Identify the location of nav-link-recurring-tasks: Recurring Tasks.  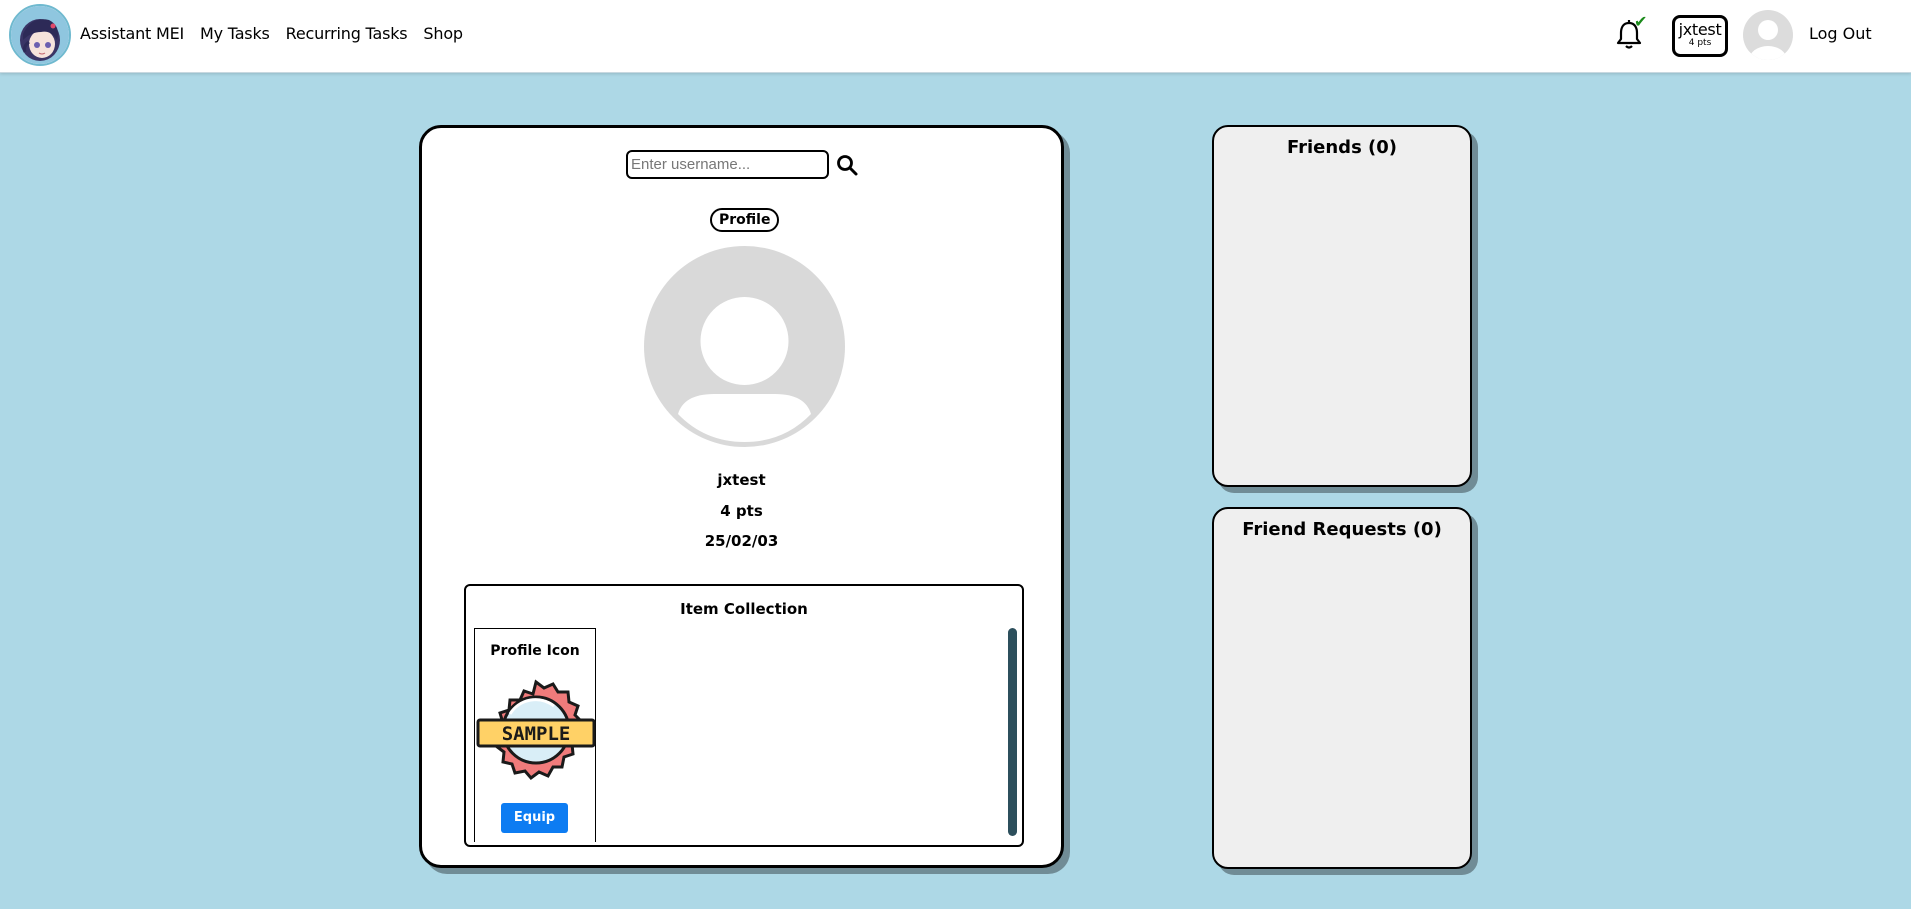
(347, 33).